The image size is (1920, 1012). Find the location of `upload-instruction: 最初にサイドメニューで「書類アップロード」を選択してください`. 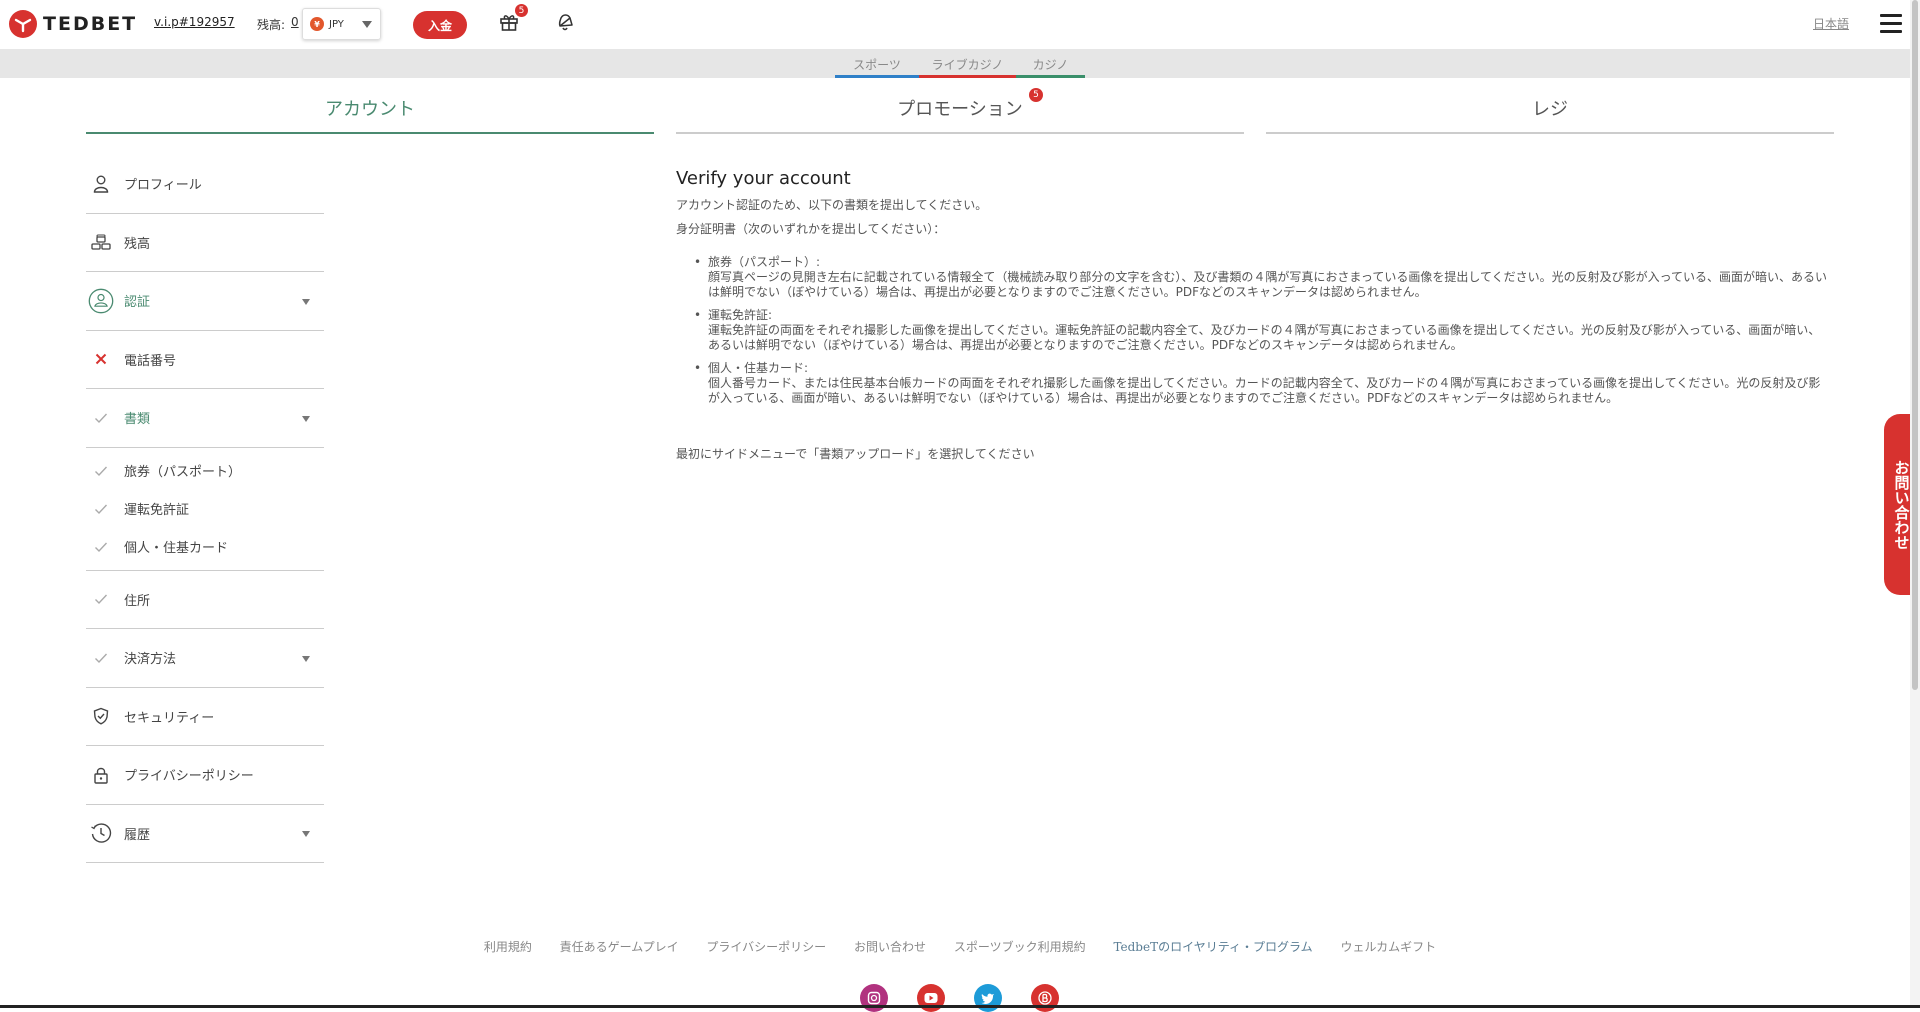

upload-instruction: 最初にサイドメニューで「書類アップロード」を選択してください is located at coordinates (855, 454).